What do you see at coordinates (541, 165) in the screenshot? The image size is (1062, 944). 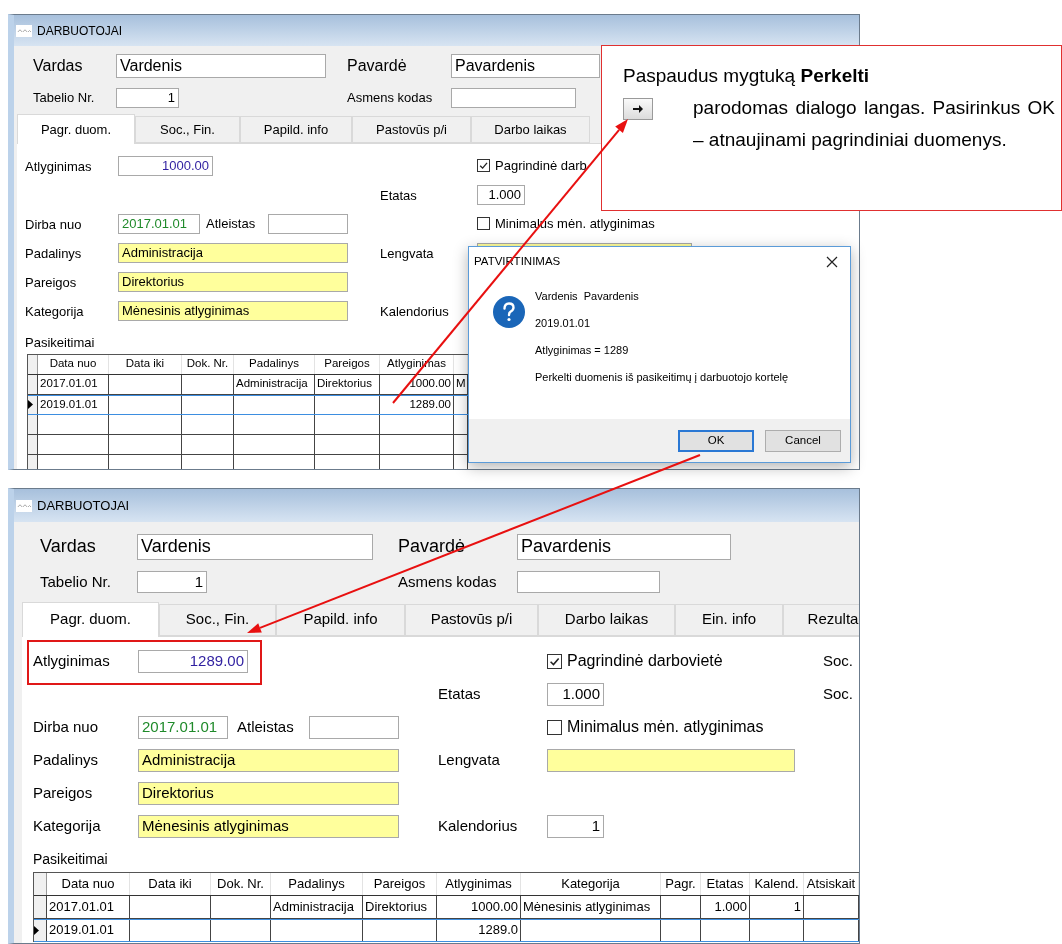 I see `checkbox-label: Pagrindinė darb` at bounding box center [541, 165].